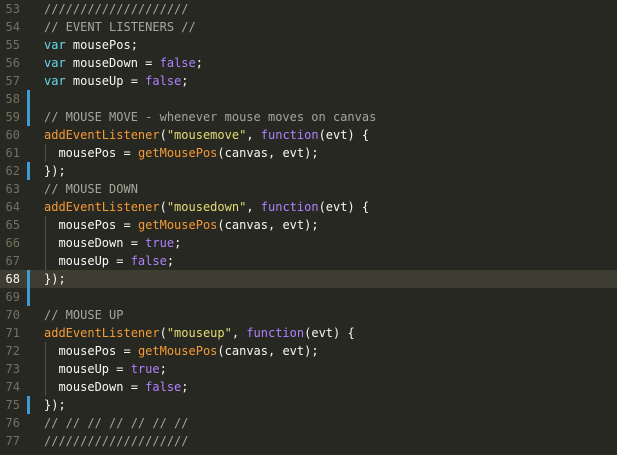 The height and width of the screenshot is (455, 617). What do you see at coordinates (12, 423) in the screenshot?
I see `line-number: 76` at bounding box center [12, 423].